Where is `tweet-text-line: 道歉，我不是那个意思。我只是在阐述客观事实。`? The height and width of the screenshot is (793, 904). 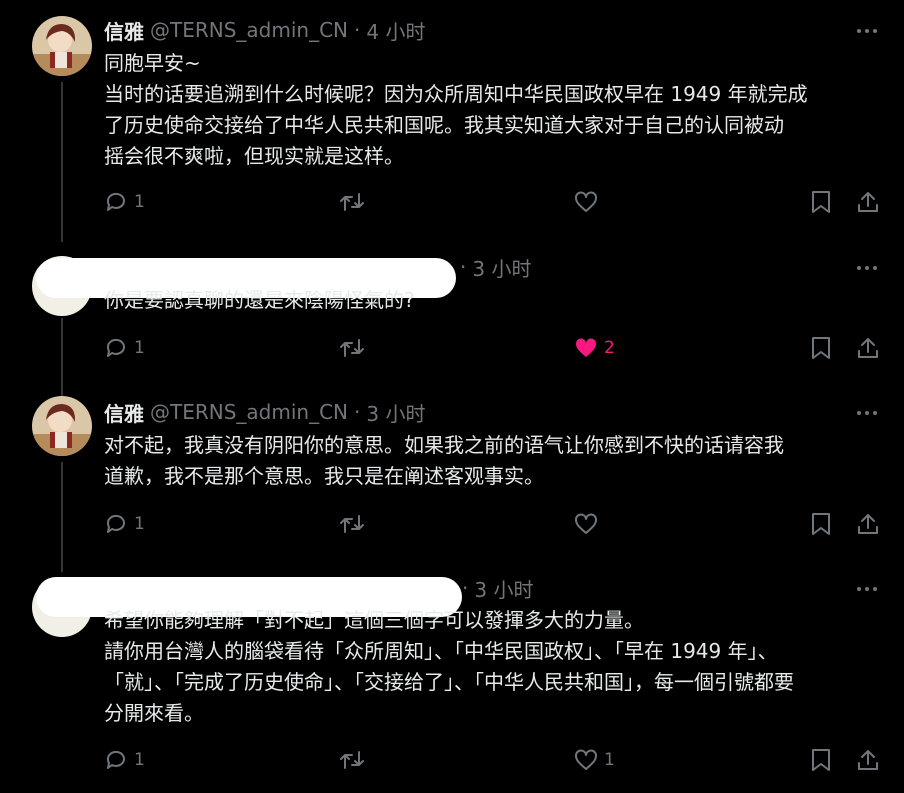 tweet-text-line: 道歉，我不是那个意思。我只是在阐述客观事实。 is located at coordinates (324, 476).